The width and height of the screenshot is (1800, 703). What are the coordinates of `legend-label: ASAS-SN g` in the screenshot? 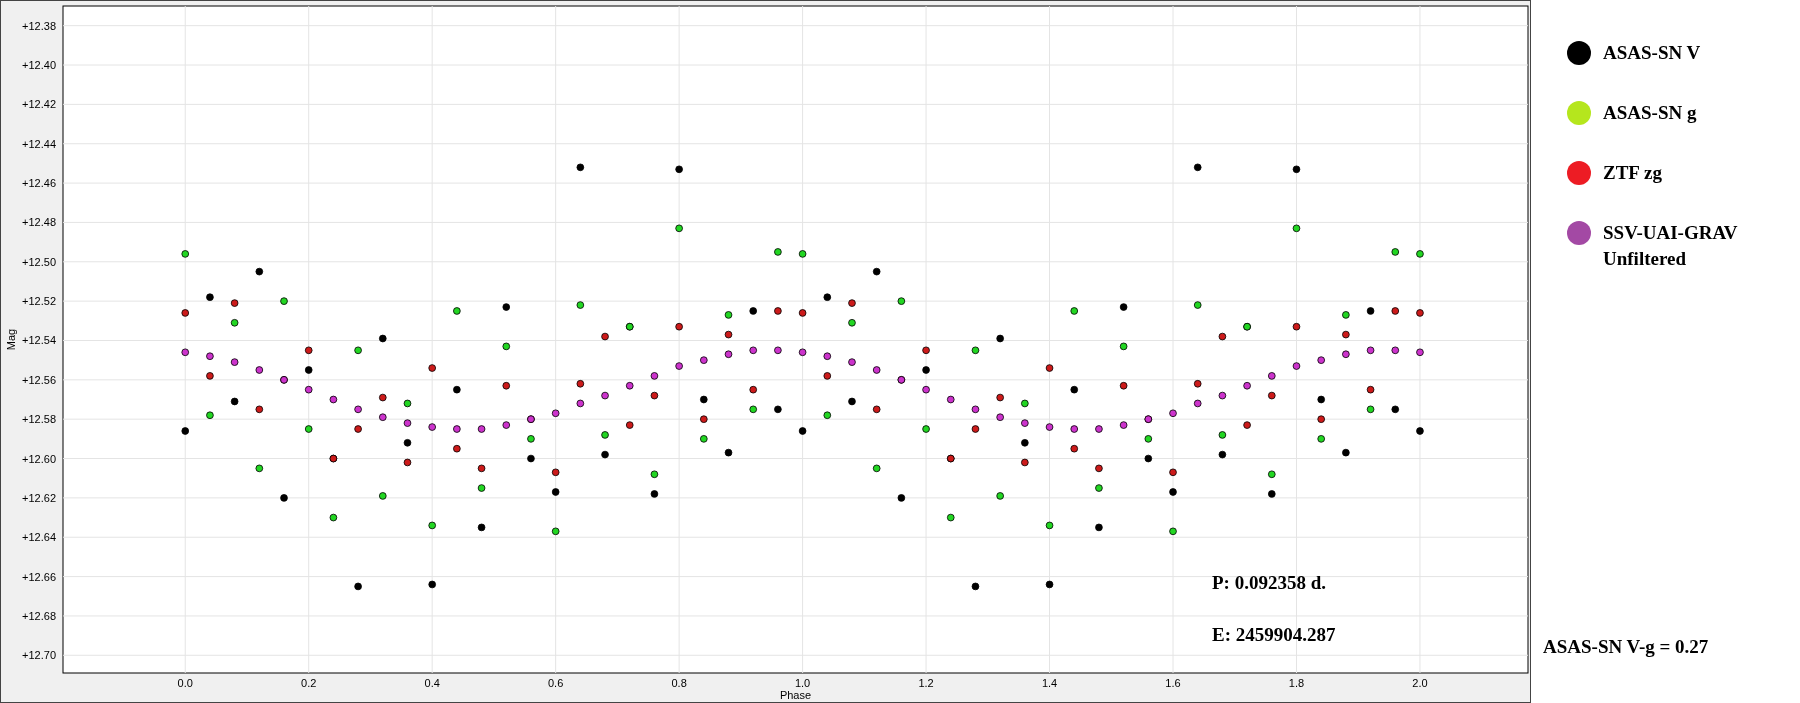 It's located at (1650, 113).